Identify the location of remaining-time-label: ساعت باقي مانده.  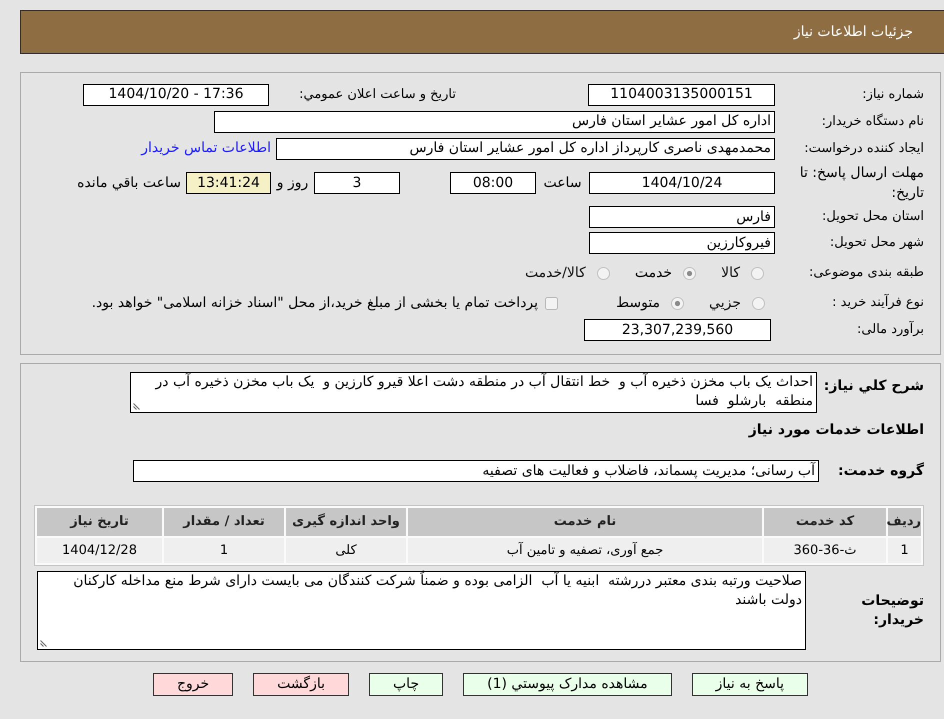
(129, 183).